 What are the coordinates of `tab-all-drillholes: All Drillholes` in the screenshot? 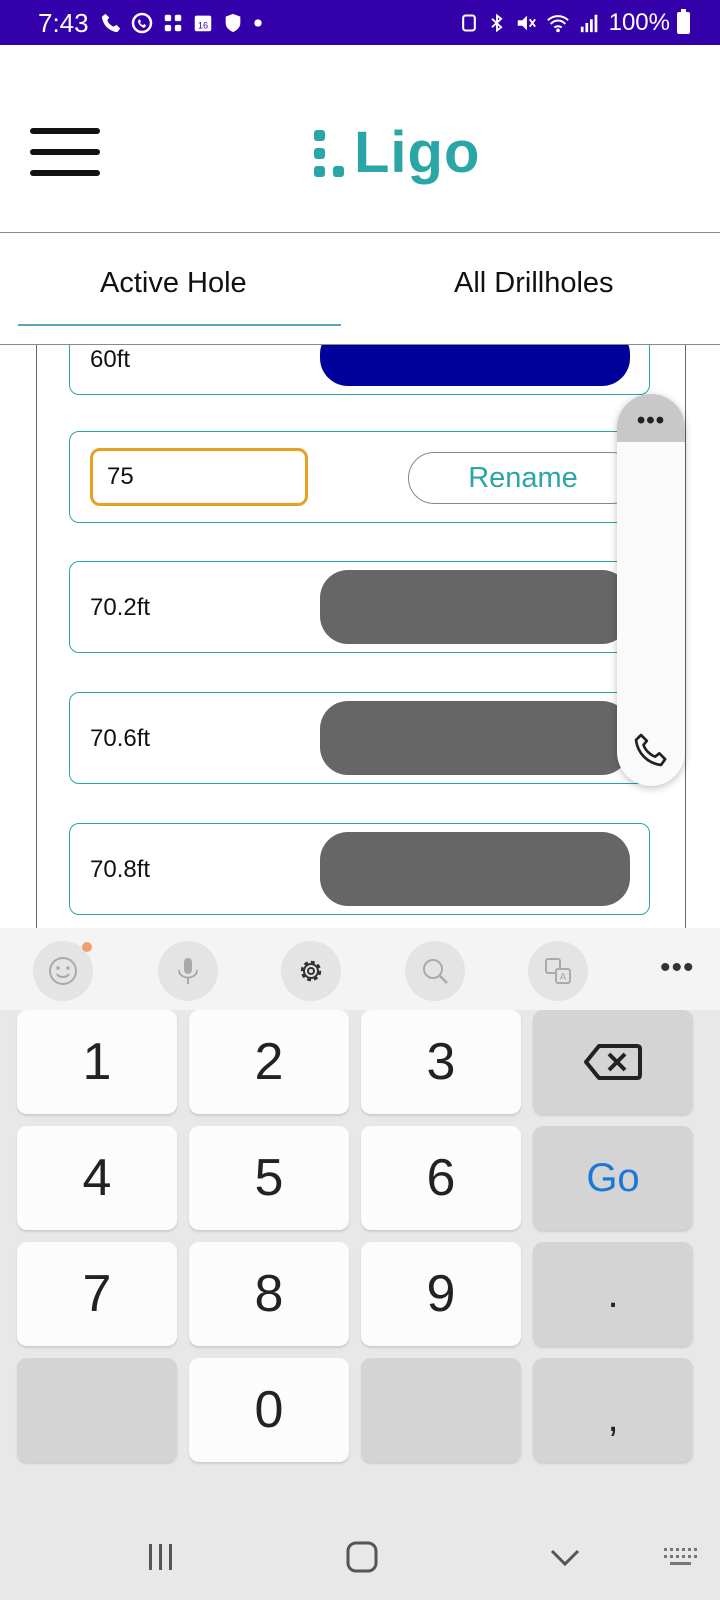 It's located at (534, 283).